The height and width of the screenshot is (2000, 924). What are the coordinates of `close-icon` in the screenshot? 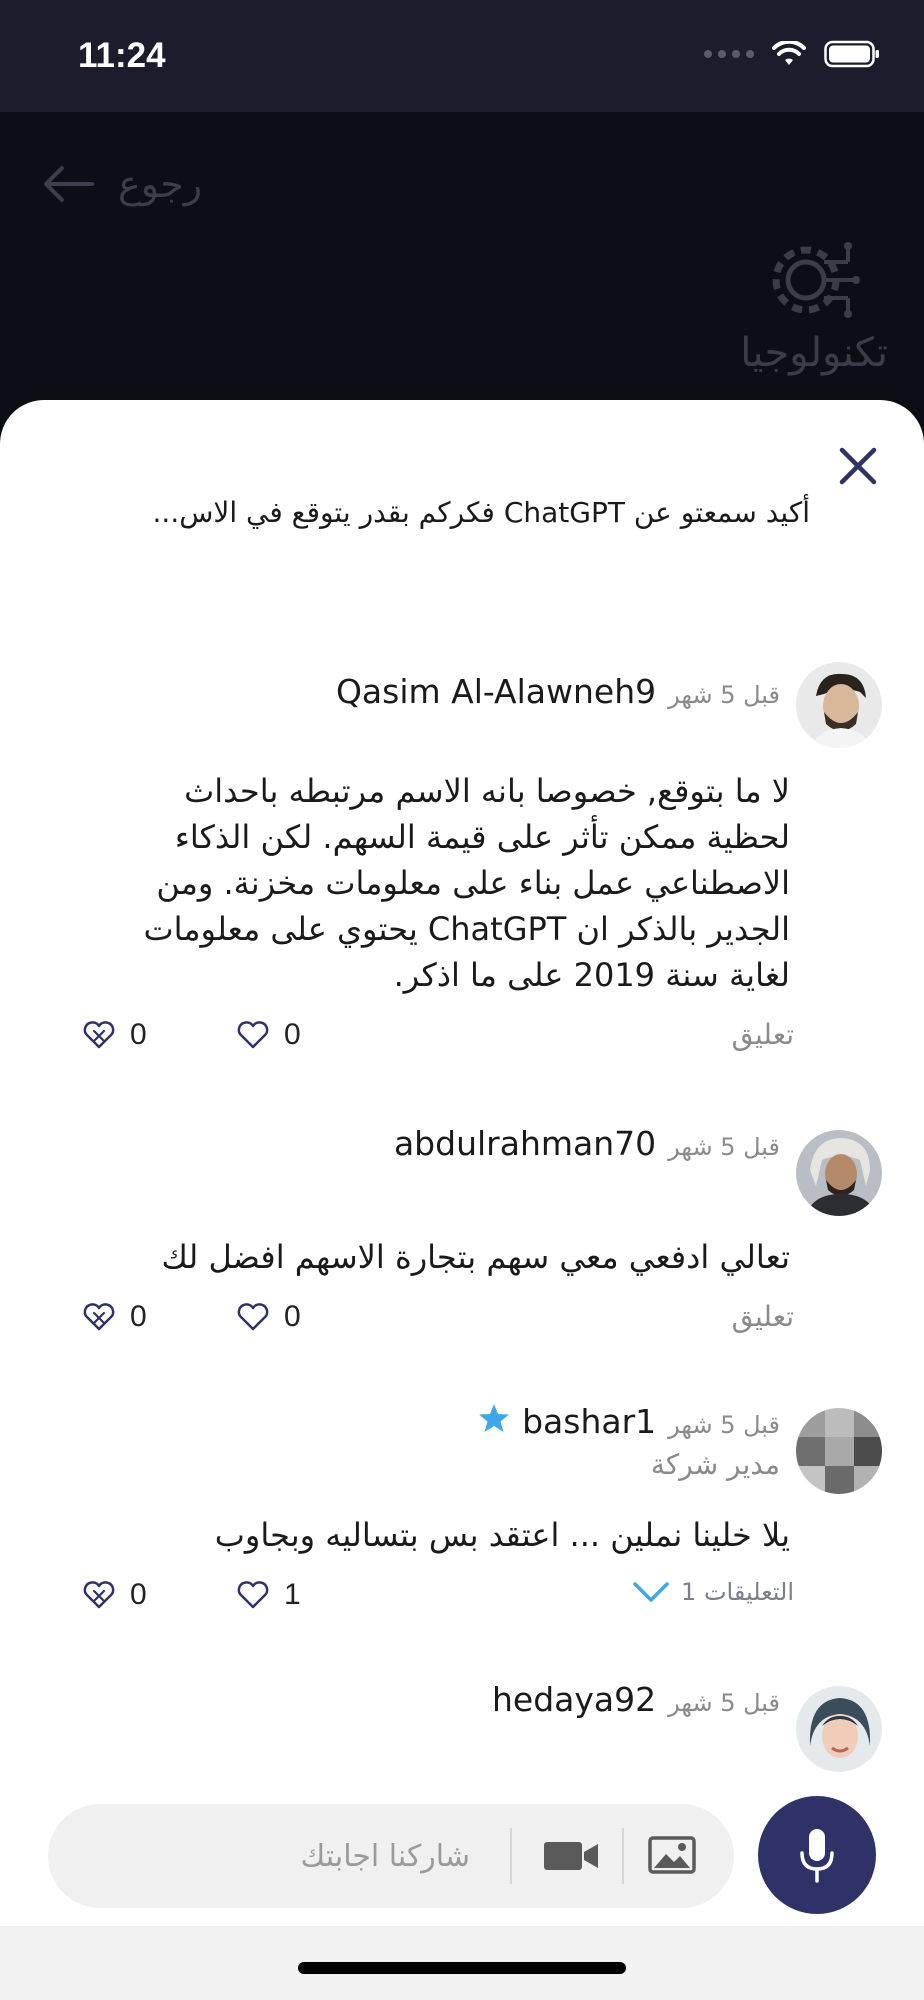 It's located at (858, 466).